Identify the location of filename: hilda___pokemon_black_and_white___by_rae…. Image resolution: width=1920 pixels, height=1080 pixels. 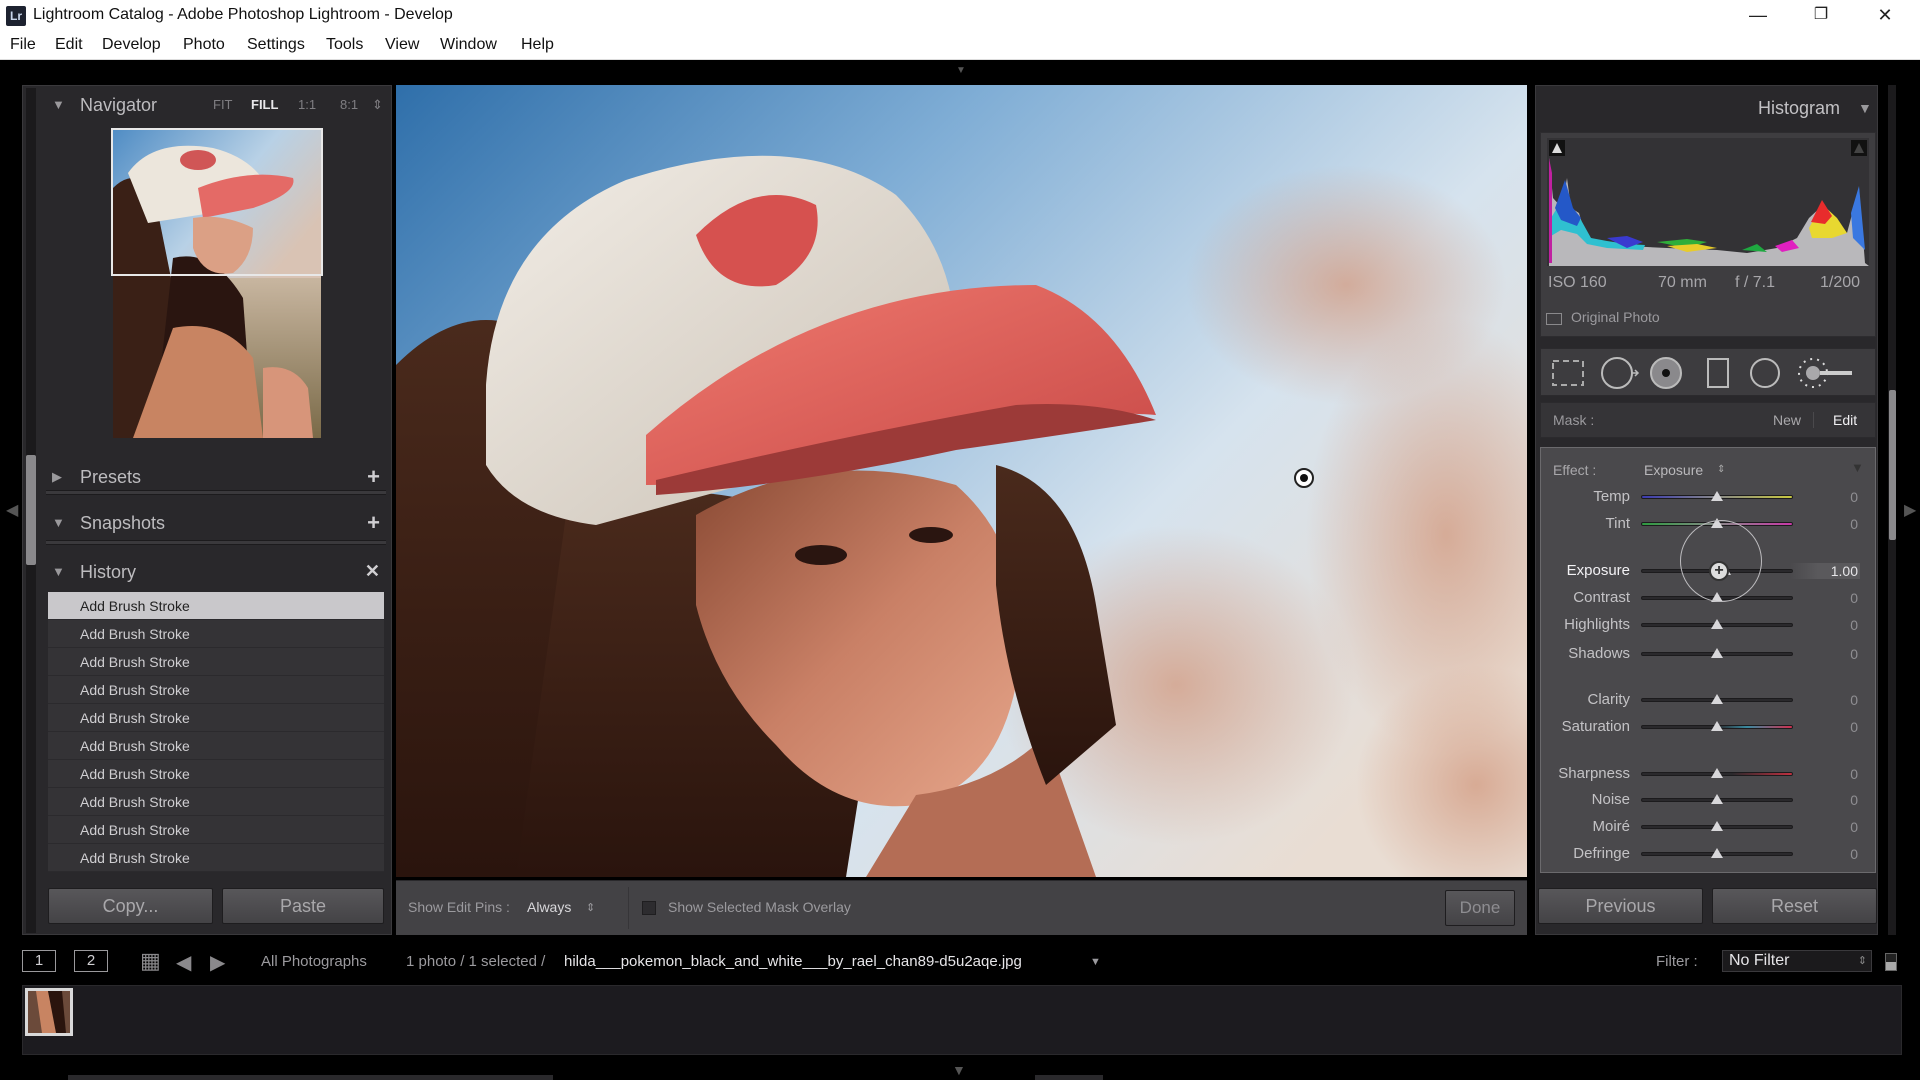
(793, 961).